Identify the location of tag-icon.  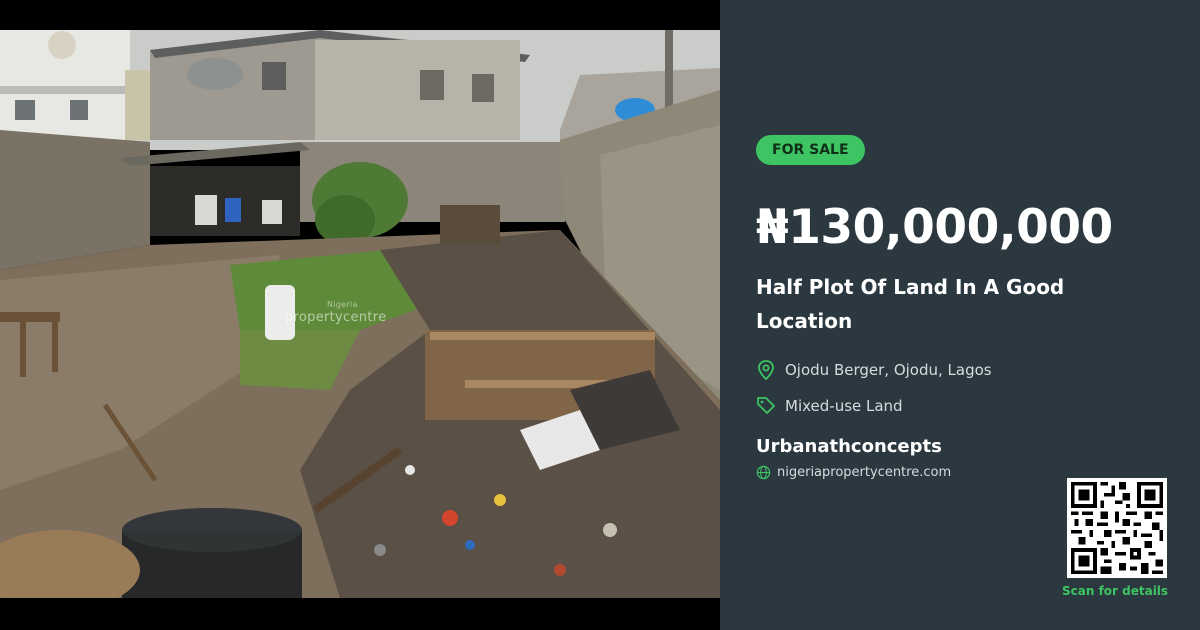
(766, 405).